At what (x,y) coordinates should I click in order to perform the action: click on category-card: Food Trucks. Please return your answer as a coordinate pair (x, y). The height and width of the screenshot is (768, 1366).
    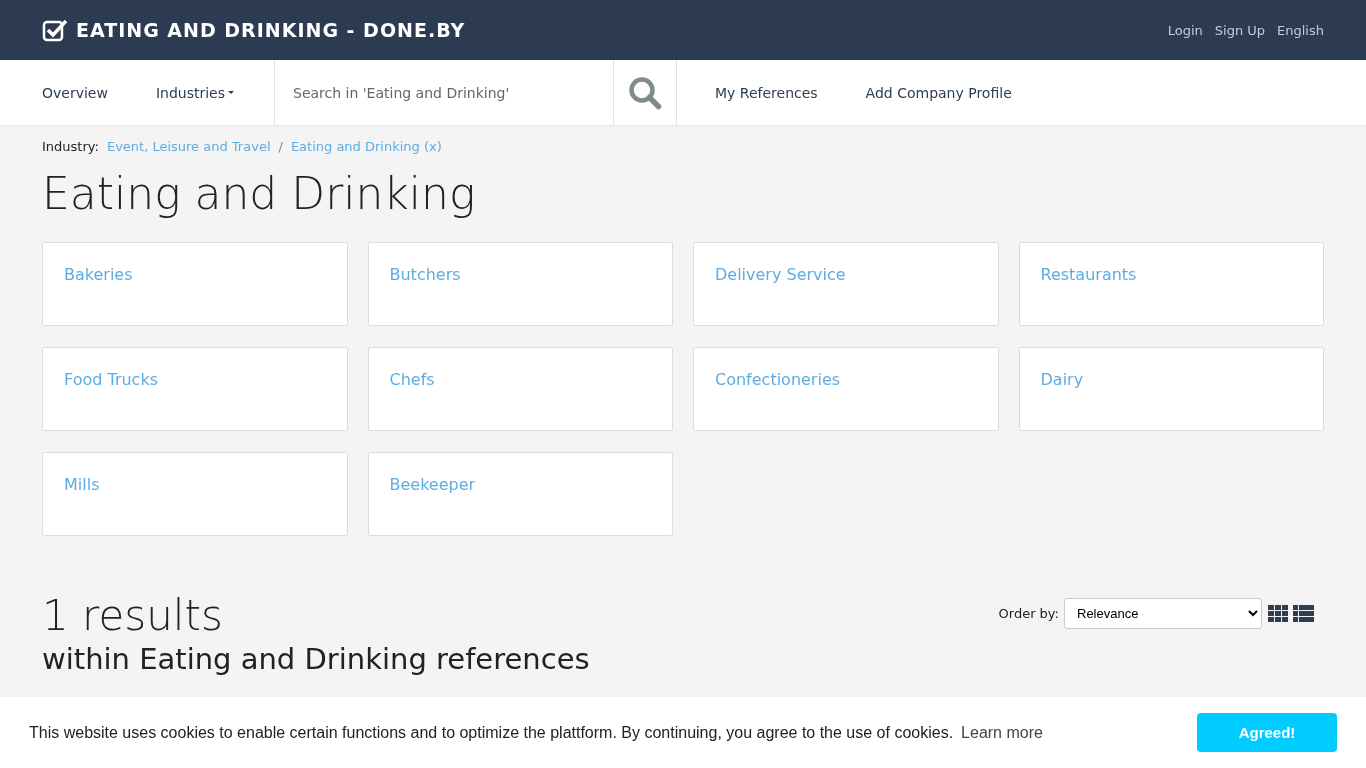
    Looking at the image, I should click on (195, 389).